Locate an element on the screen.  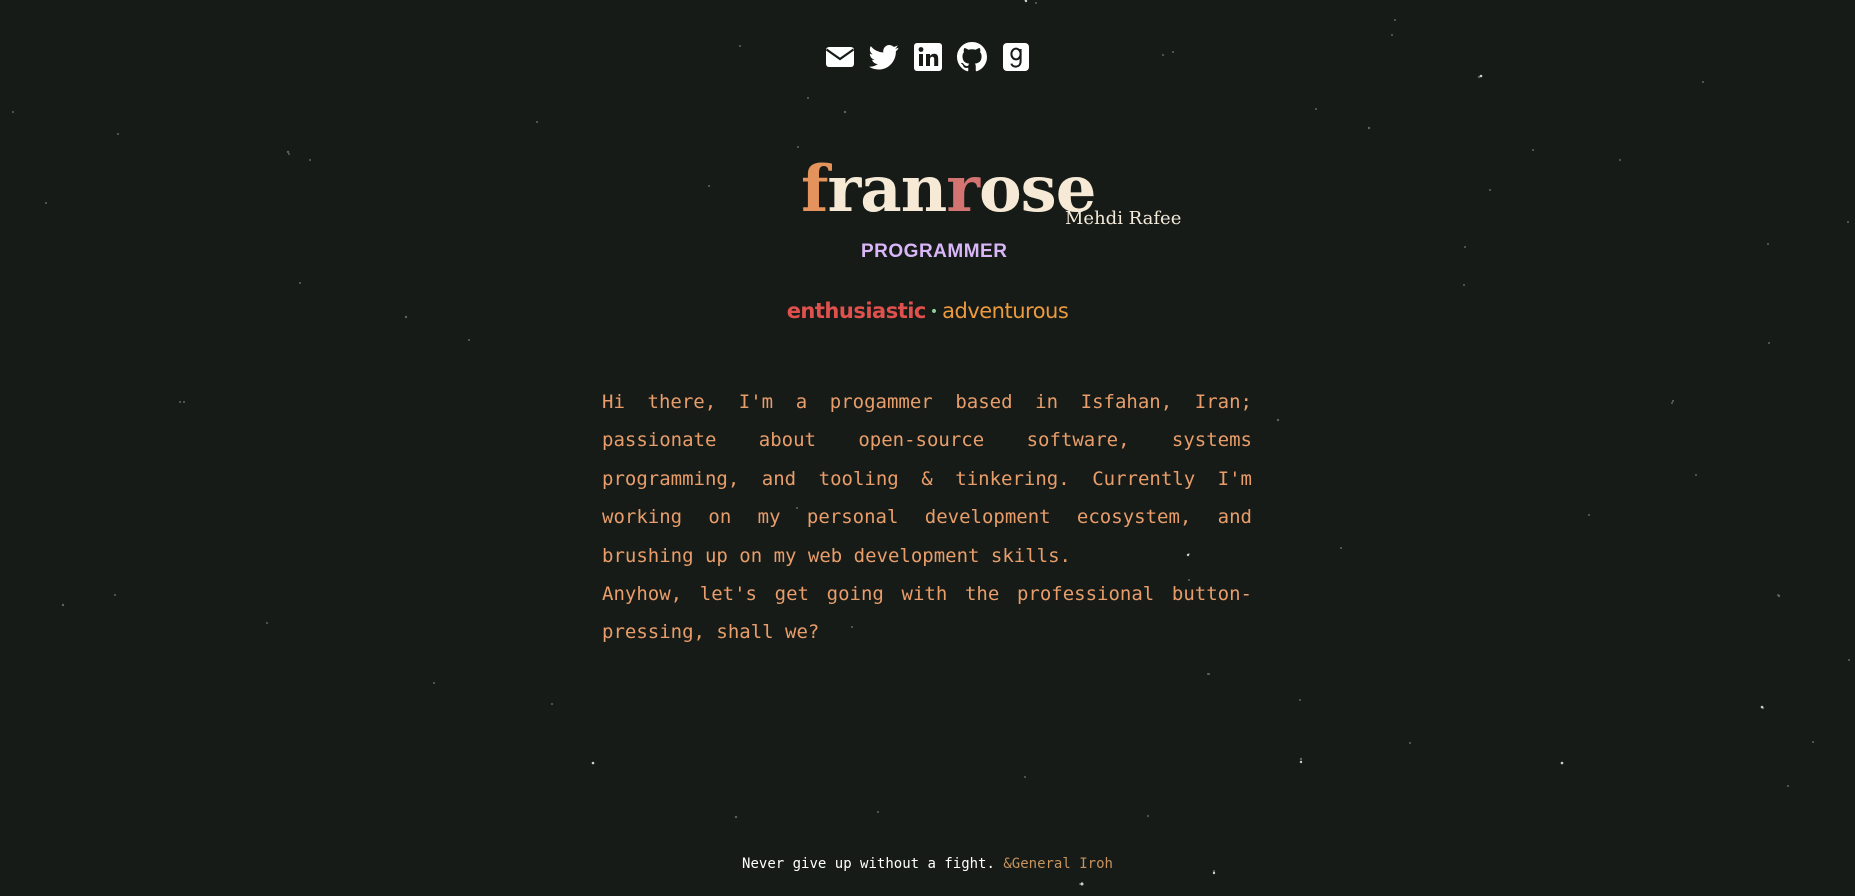
github-link is located at coordinates (971, 57).